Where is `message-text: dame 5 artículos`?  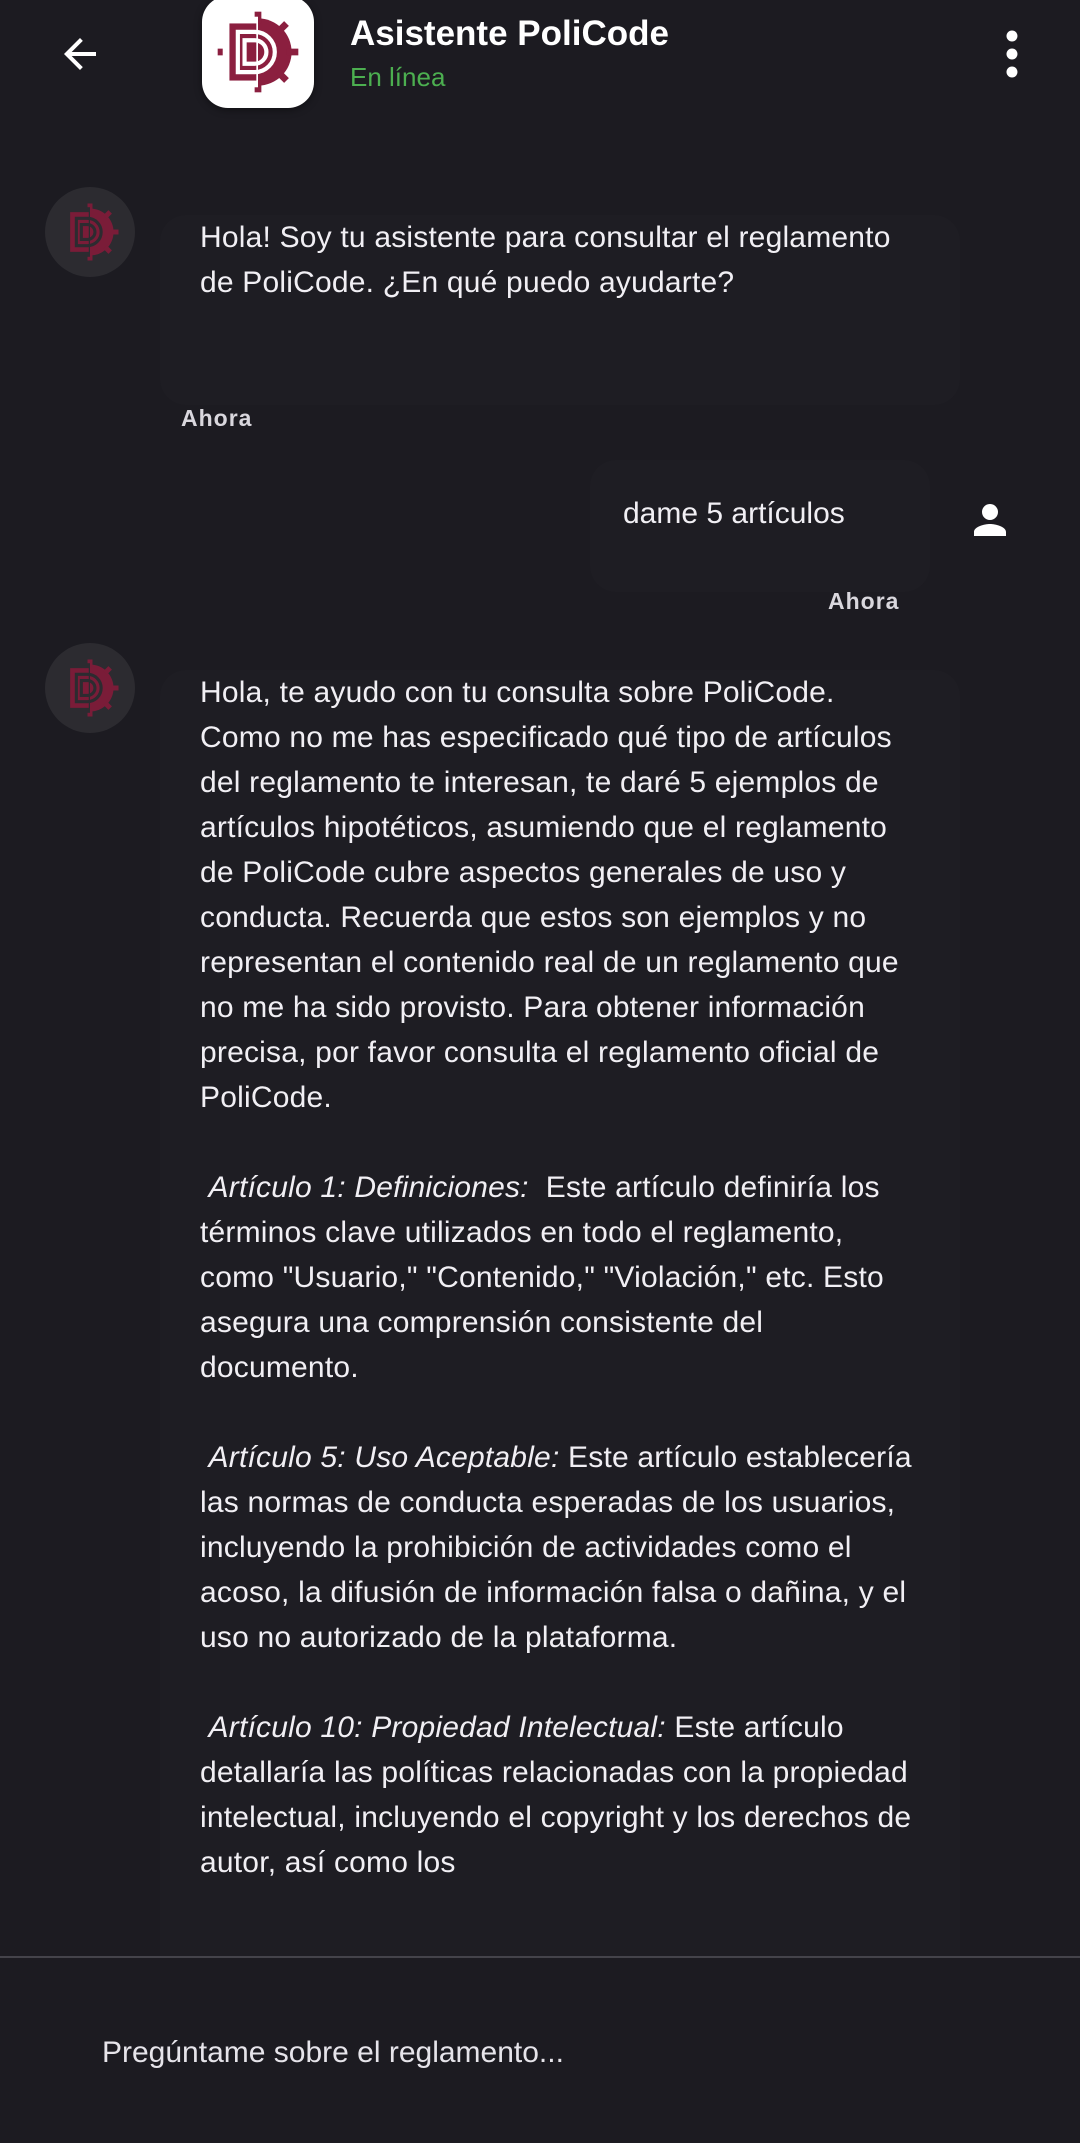 message-text: dame 5 artículos is located at coordinates (734, 513).